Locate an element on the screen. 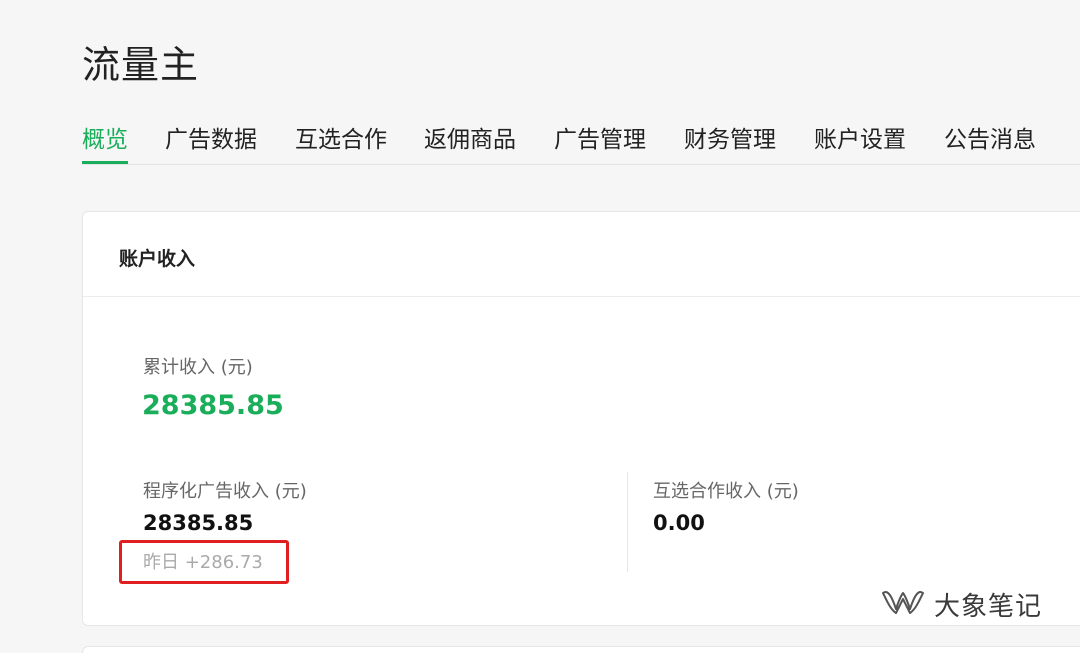  wechat-channel-icon is located at coordinates (903, 604).